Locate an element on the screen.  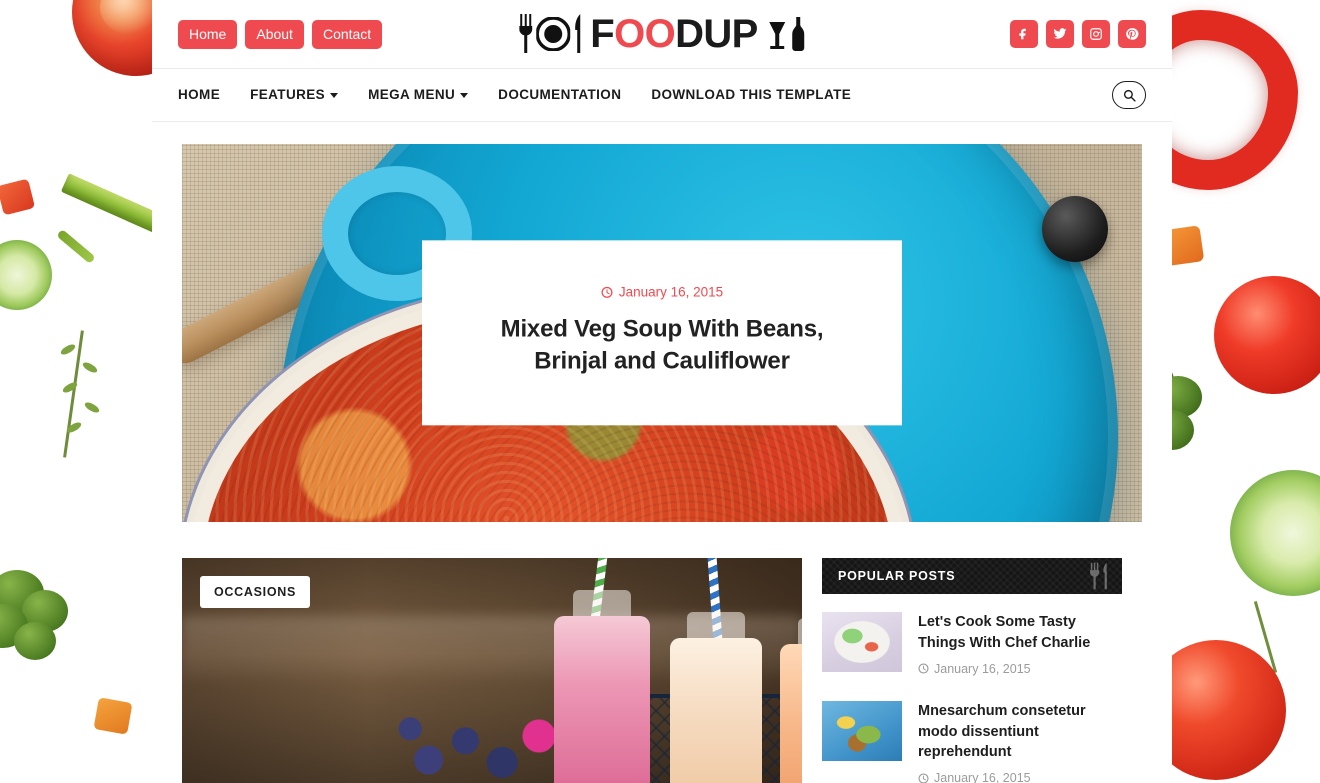
post-card-smoothies: OCCASIONS is located at coordinates (492, 670).